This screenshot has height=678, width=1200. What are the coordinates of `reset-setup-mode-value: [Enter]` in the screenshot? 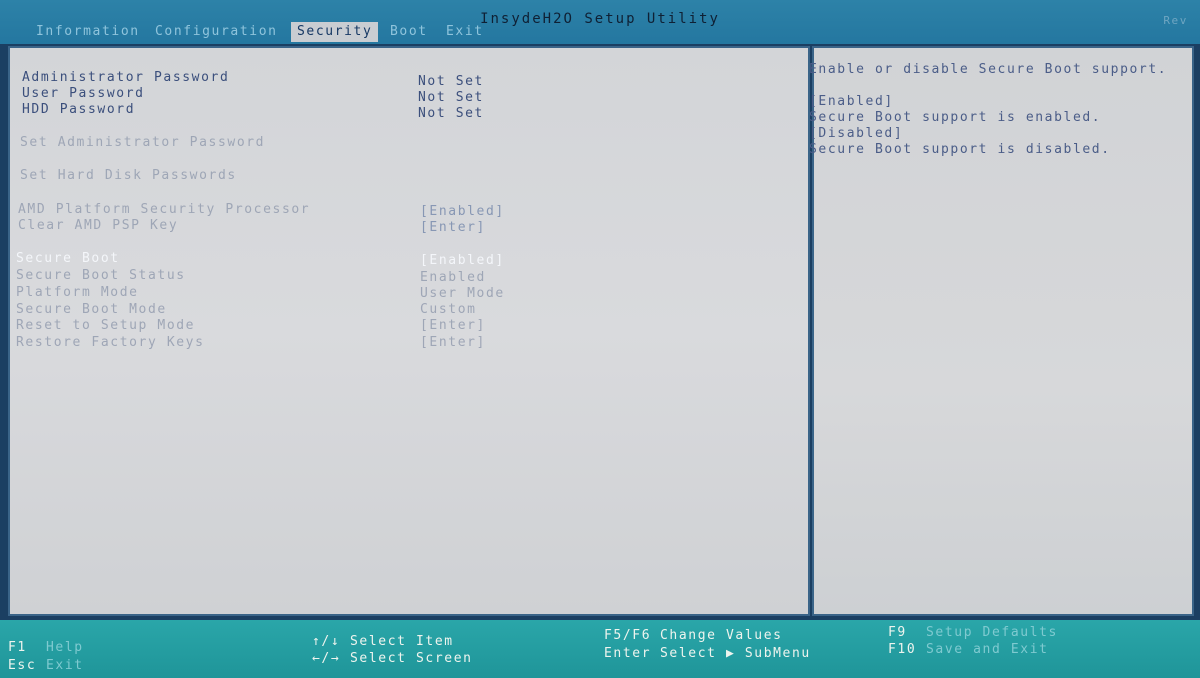 It's located at (453, 325).